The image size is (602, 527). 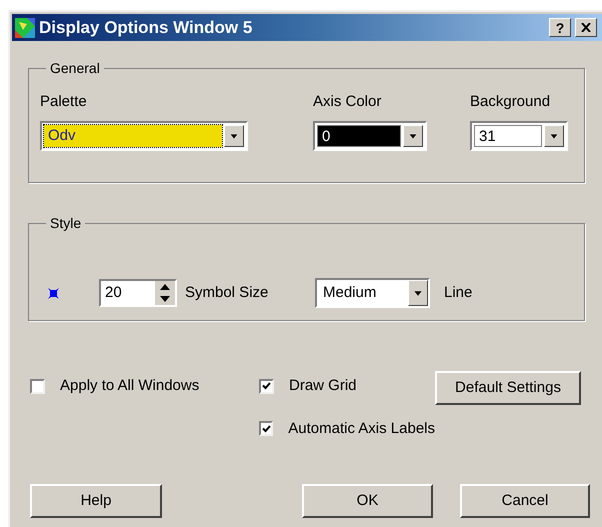 What do you see at coordinates (367, 501) in the screenshot?
I see `dialog-button: OK` at bounding box center [367, 501].